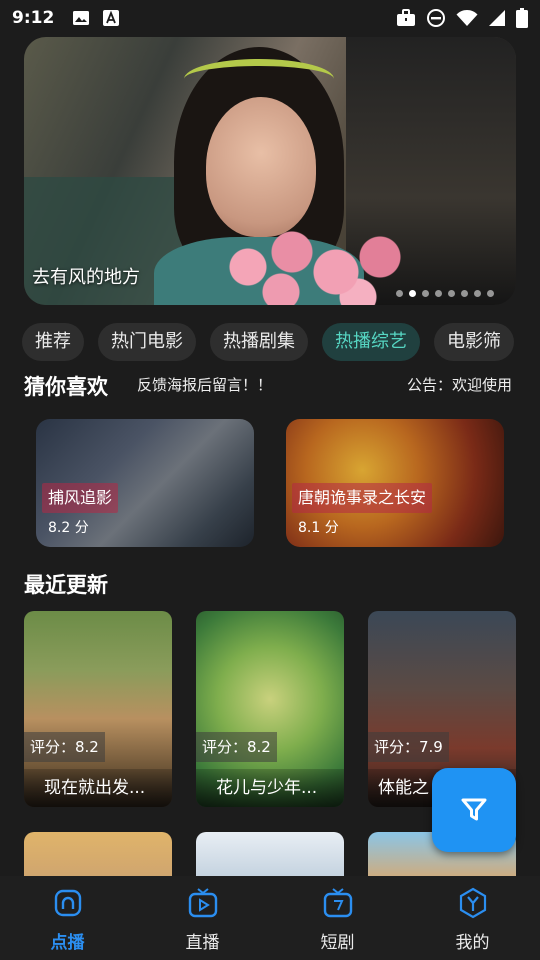 The width and height of the screenshot is (540, 960). Describe the element at coordinates (147, 342) in the screenshot. I see `tab-hot-movies: 热门电影` at that location.